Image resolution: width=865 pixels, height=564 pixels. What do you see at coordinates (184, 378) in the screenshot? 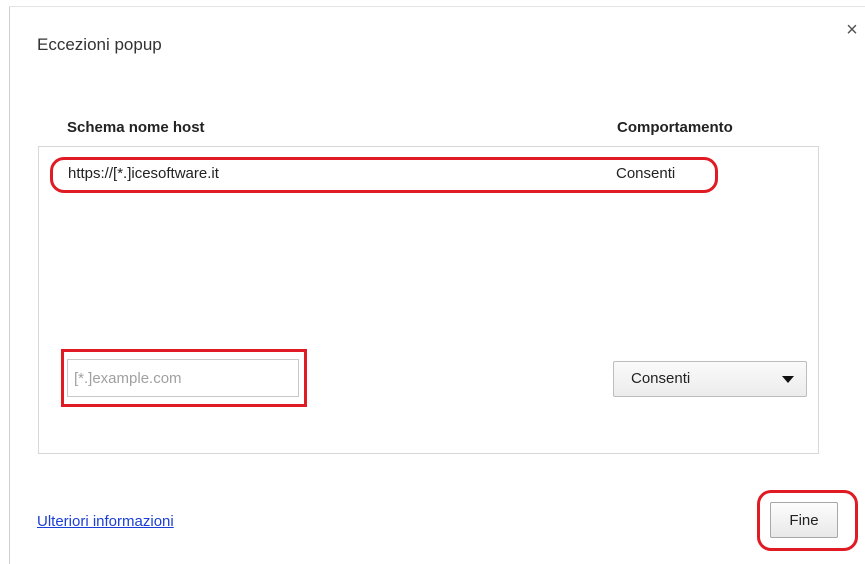
I see `annotation-highlight-input` at bounding box center [184, 378].